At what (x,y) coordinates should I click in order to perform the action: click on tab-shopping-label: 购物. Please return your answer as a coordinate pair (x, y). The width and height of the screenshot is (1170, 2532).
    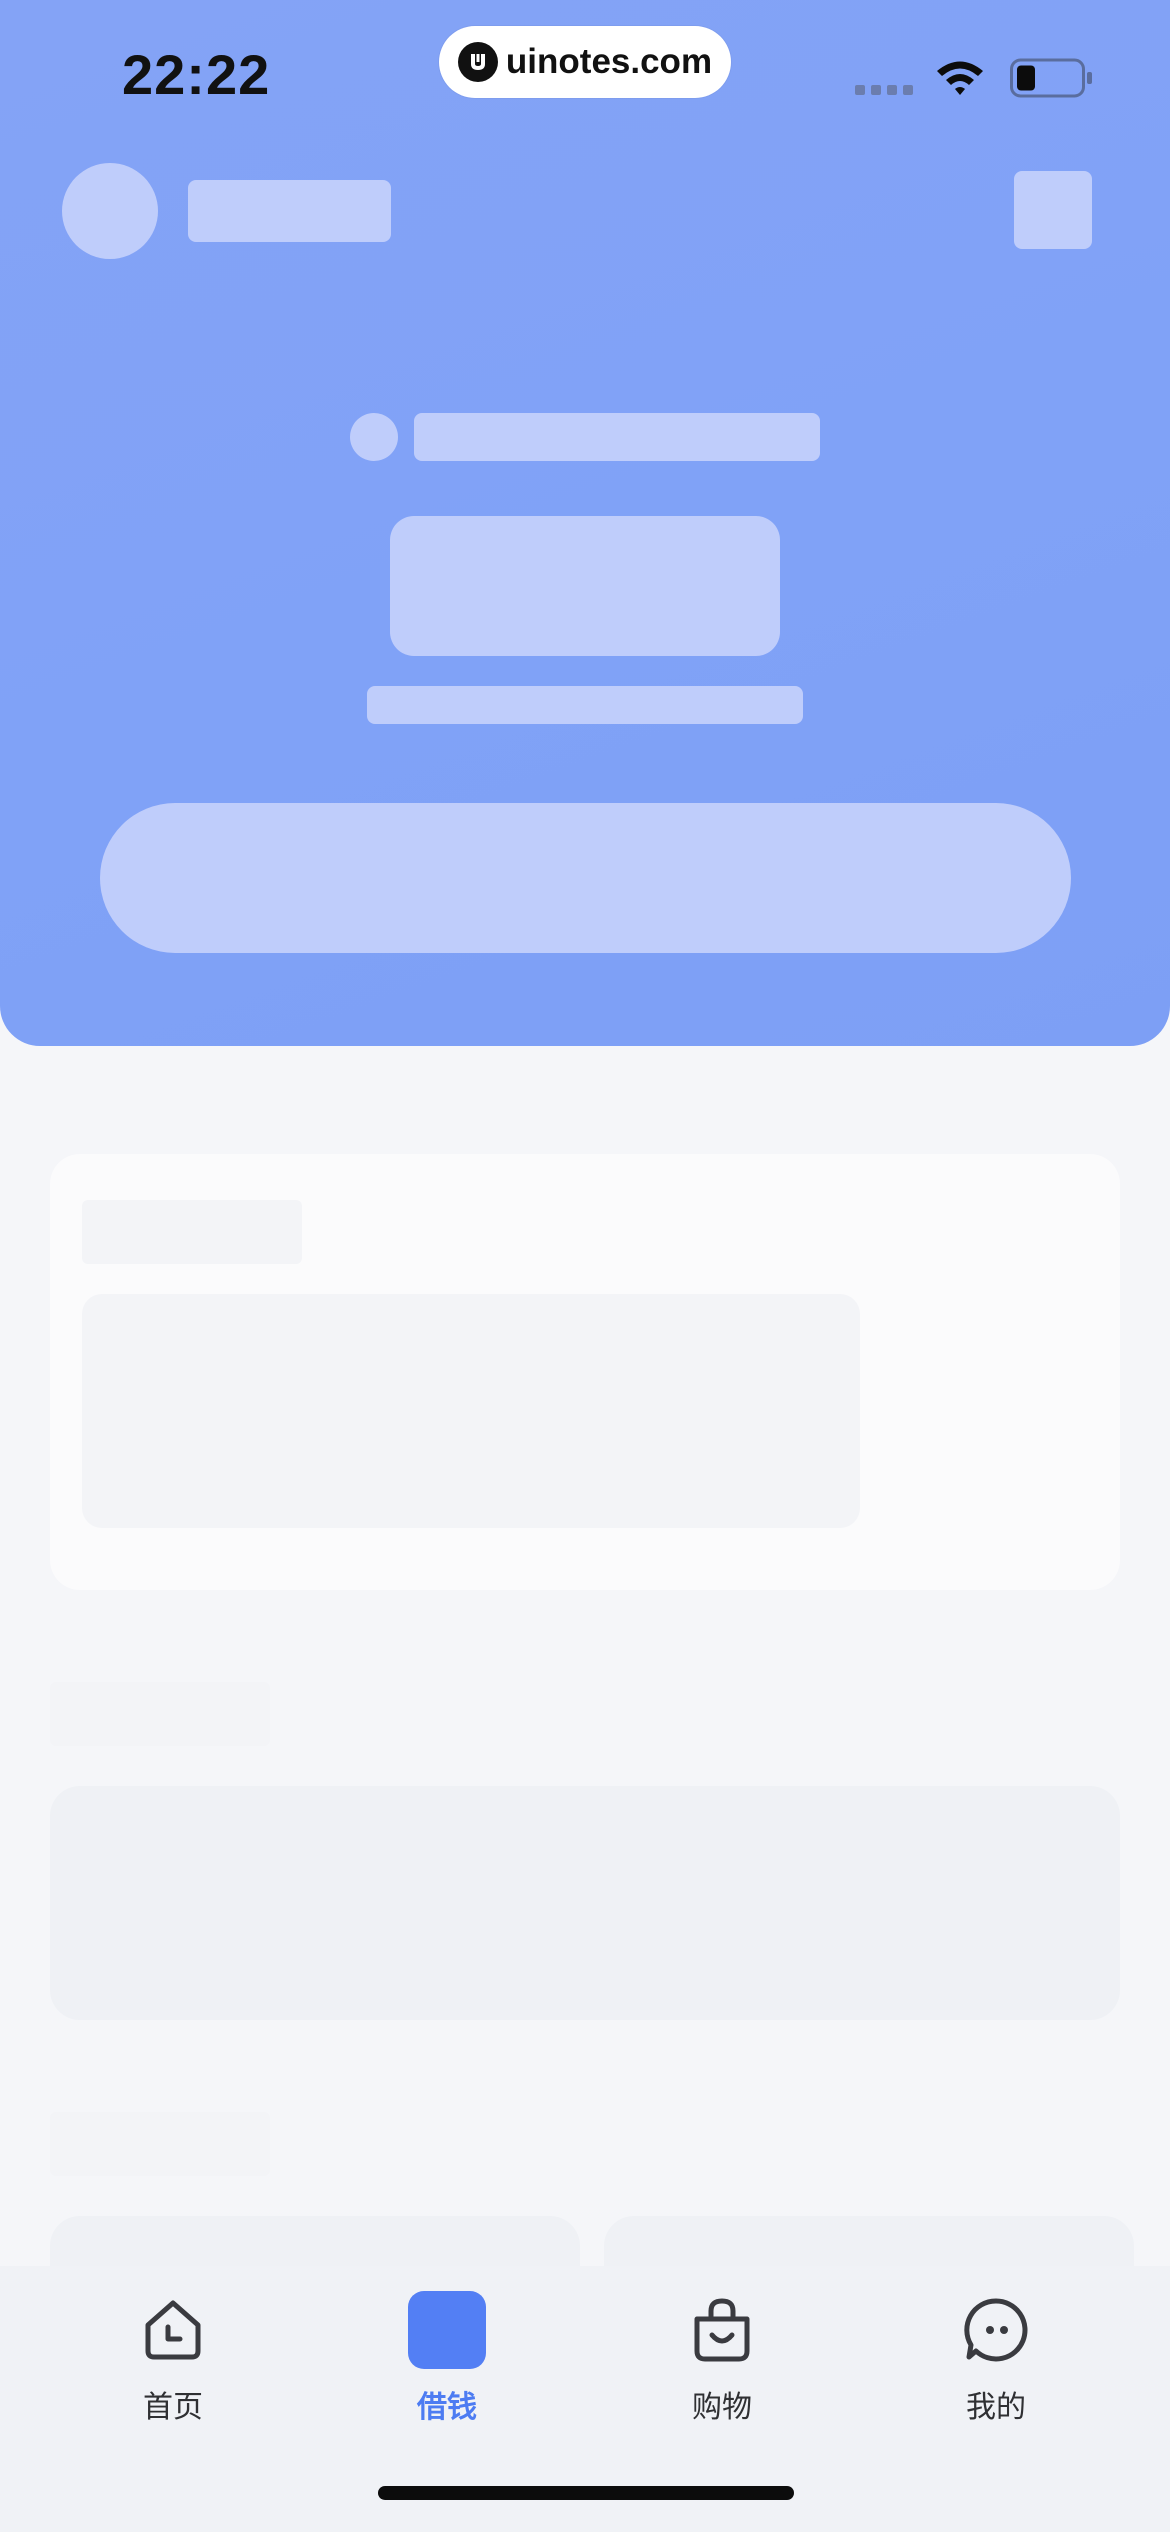
    Looking at the image, I should click on (722, 2407).